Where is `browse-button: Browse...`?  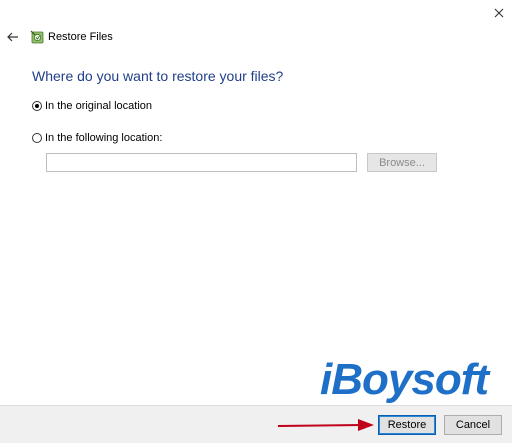 browse-button: Browse... is located at coordinates (402, 162).